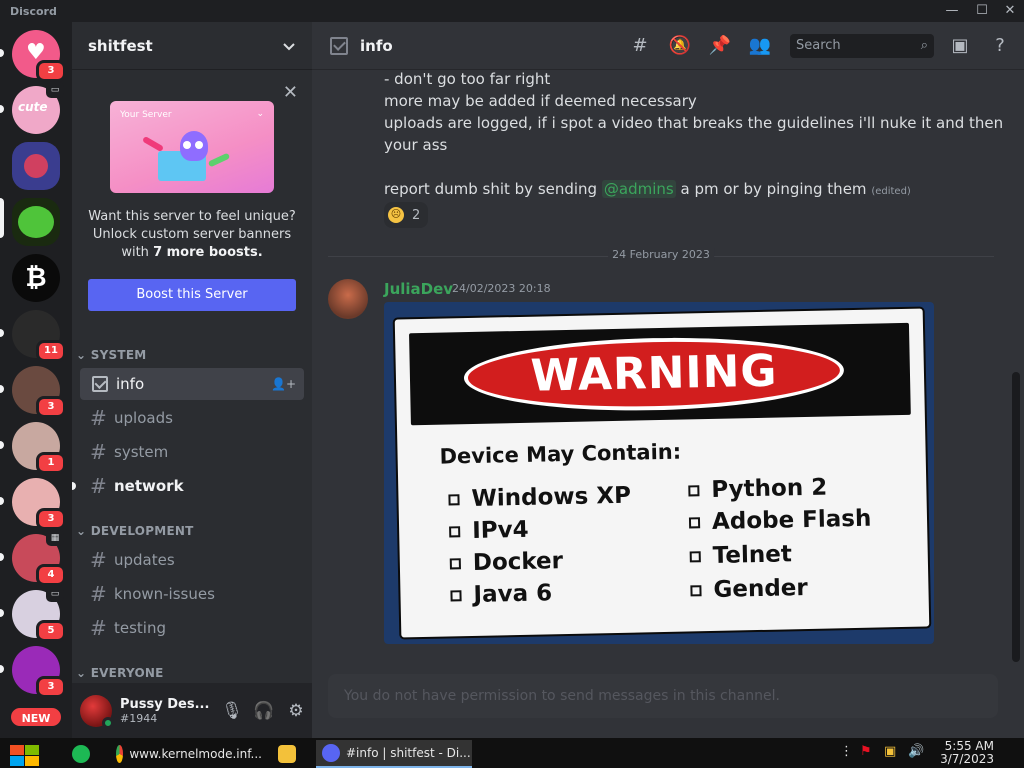 This screenshot has width=1024, height=768. I want to click on mute-bell-icon: 🔕, so click(680, 46).